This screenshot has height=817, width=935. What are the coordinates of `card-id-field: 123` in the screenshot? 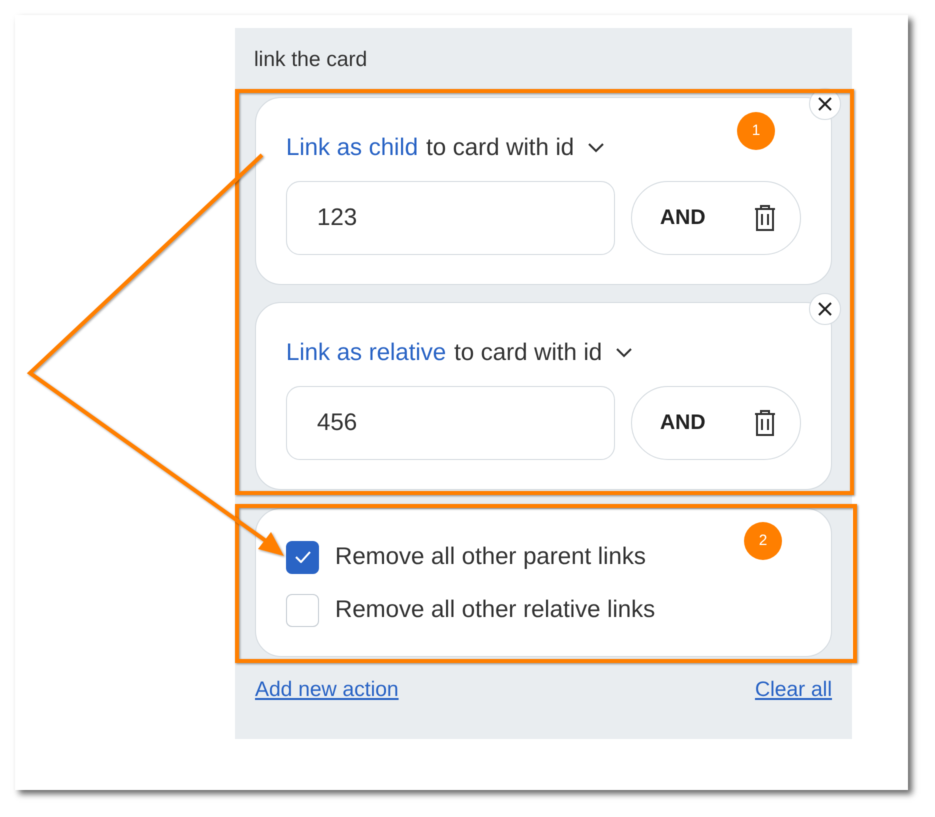 It's located at (450, 218).